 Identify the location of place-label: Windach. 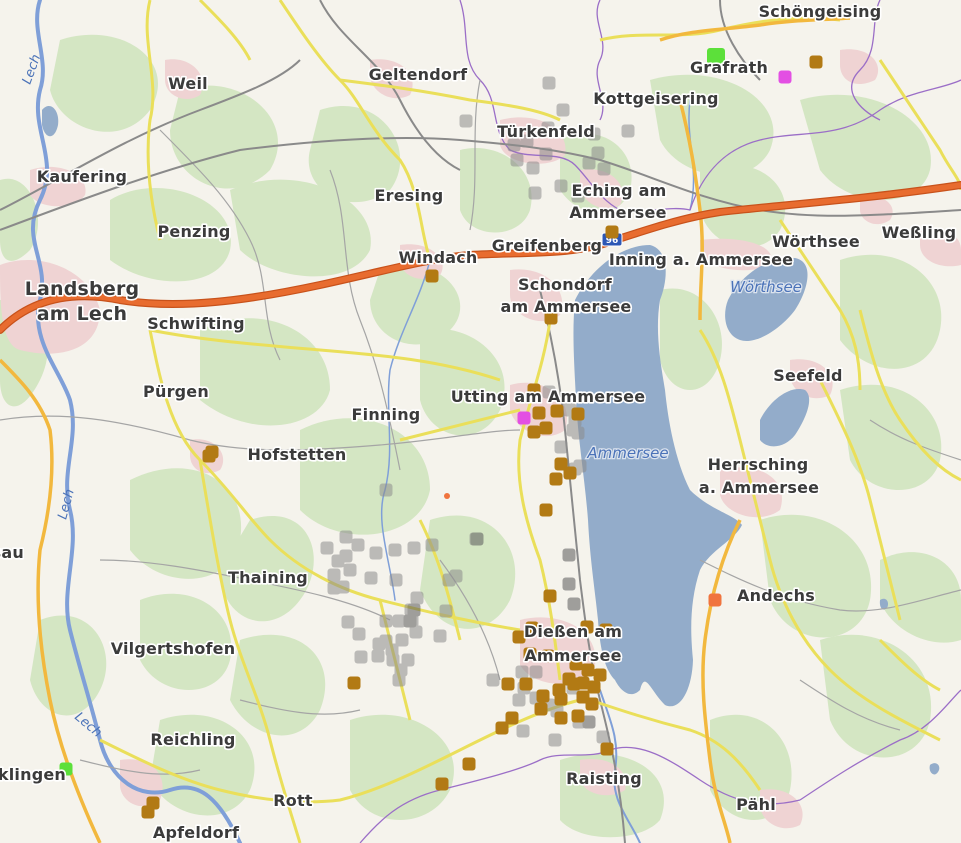
(437, 257).